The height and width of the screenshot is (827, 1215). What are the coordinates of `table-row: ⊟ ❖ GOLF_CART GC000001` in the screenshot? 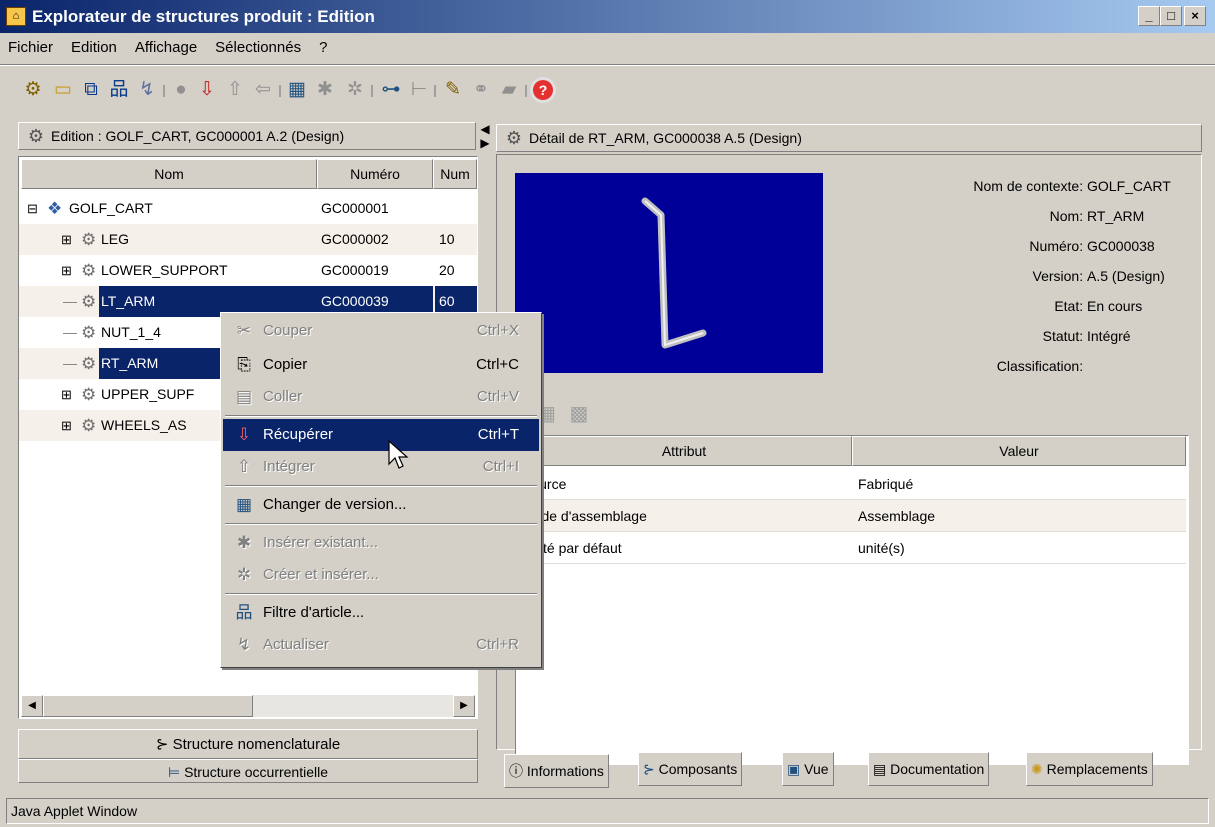 It's located at (248, 208).